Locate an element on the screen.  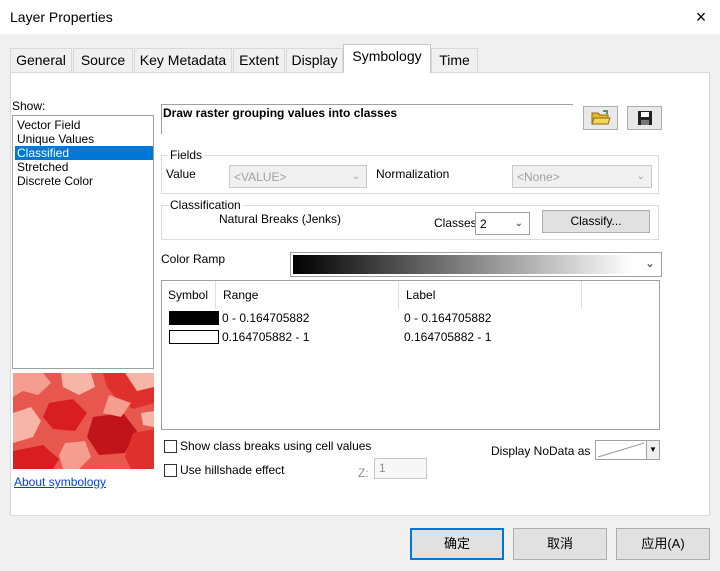
close-icon: × is located at coordinates (701, 17).